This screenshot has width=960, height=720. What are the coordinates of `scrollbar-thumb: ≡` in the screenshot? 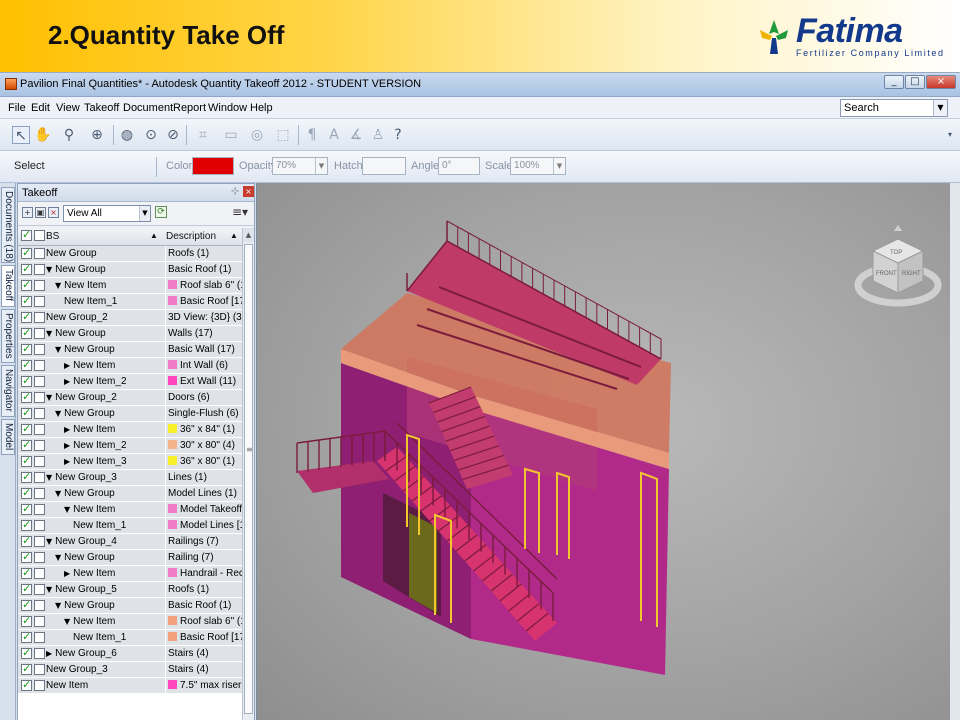 It's located at (248, 479).